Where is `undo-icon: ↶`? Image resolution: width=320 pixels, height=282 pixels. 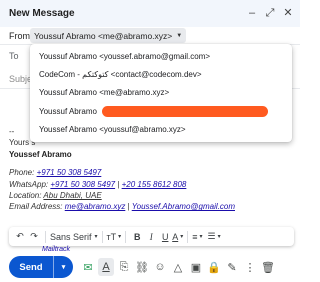
undo-icon: ↶ is located at coordinates (20, 236).